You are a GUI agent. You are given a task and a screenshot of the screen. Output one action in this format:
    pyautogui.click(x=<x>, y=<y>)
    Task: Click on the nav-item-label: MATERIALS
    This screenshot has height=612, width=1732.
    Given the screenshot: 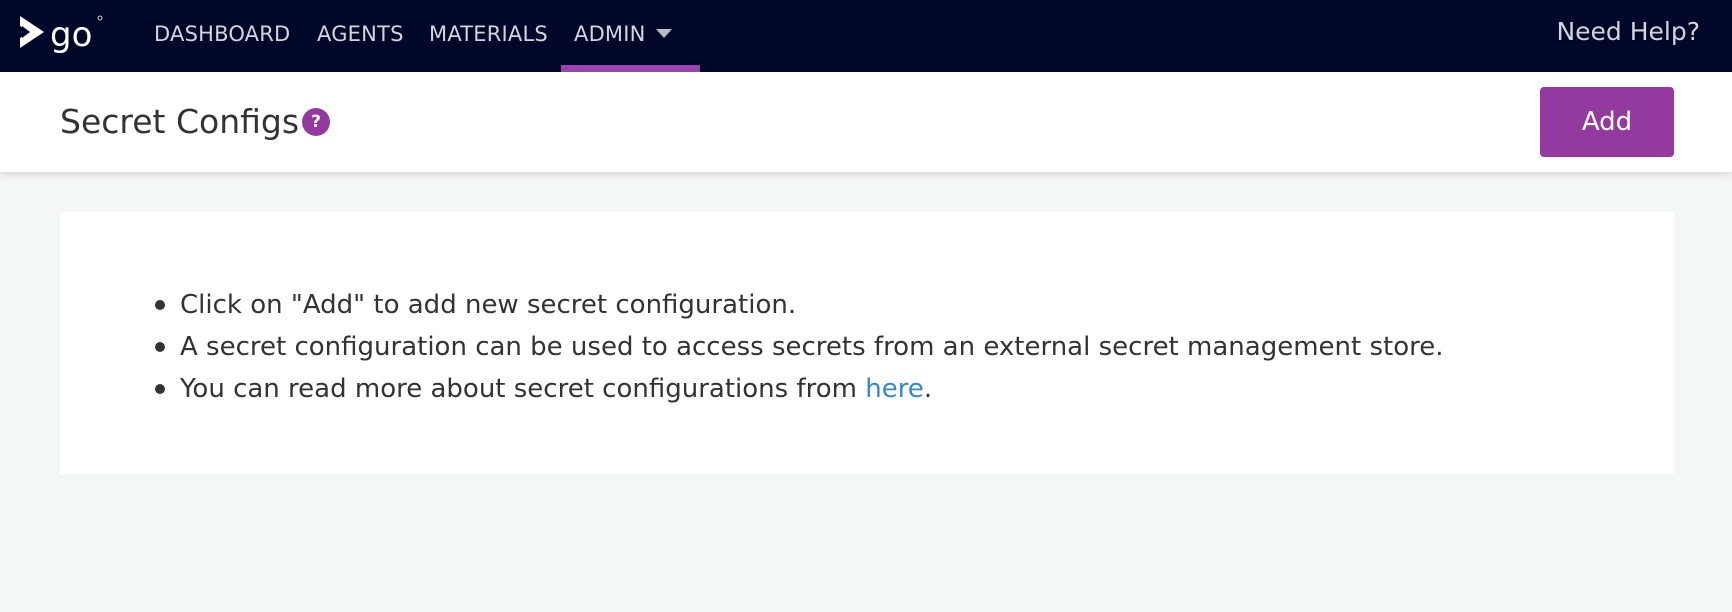 What is the action you would take?
    pyautogui.click(x=488, y=34)
    